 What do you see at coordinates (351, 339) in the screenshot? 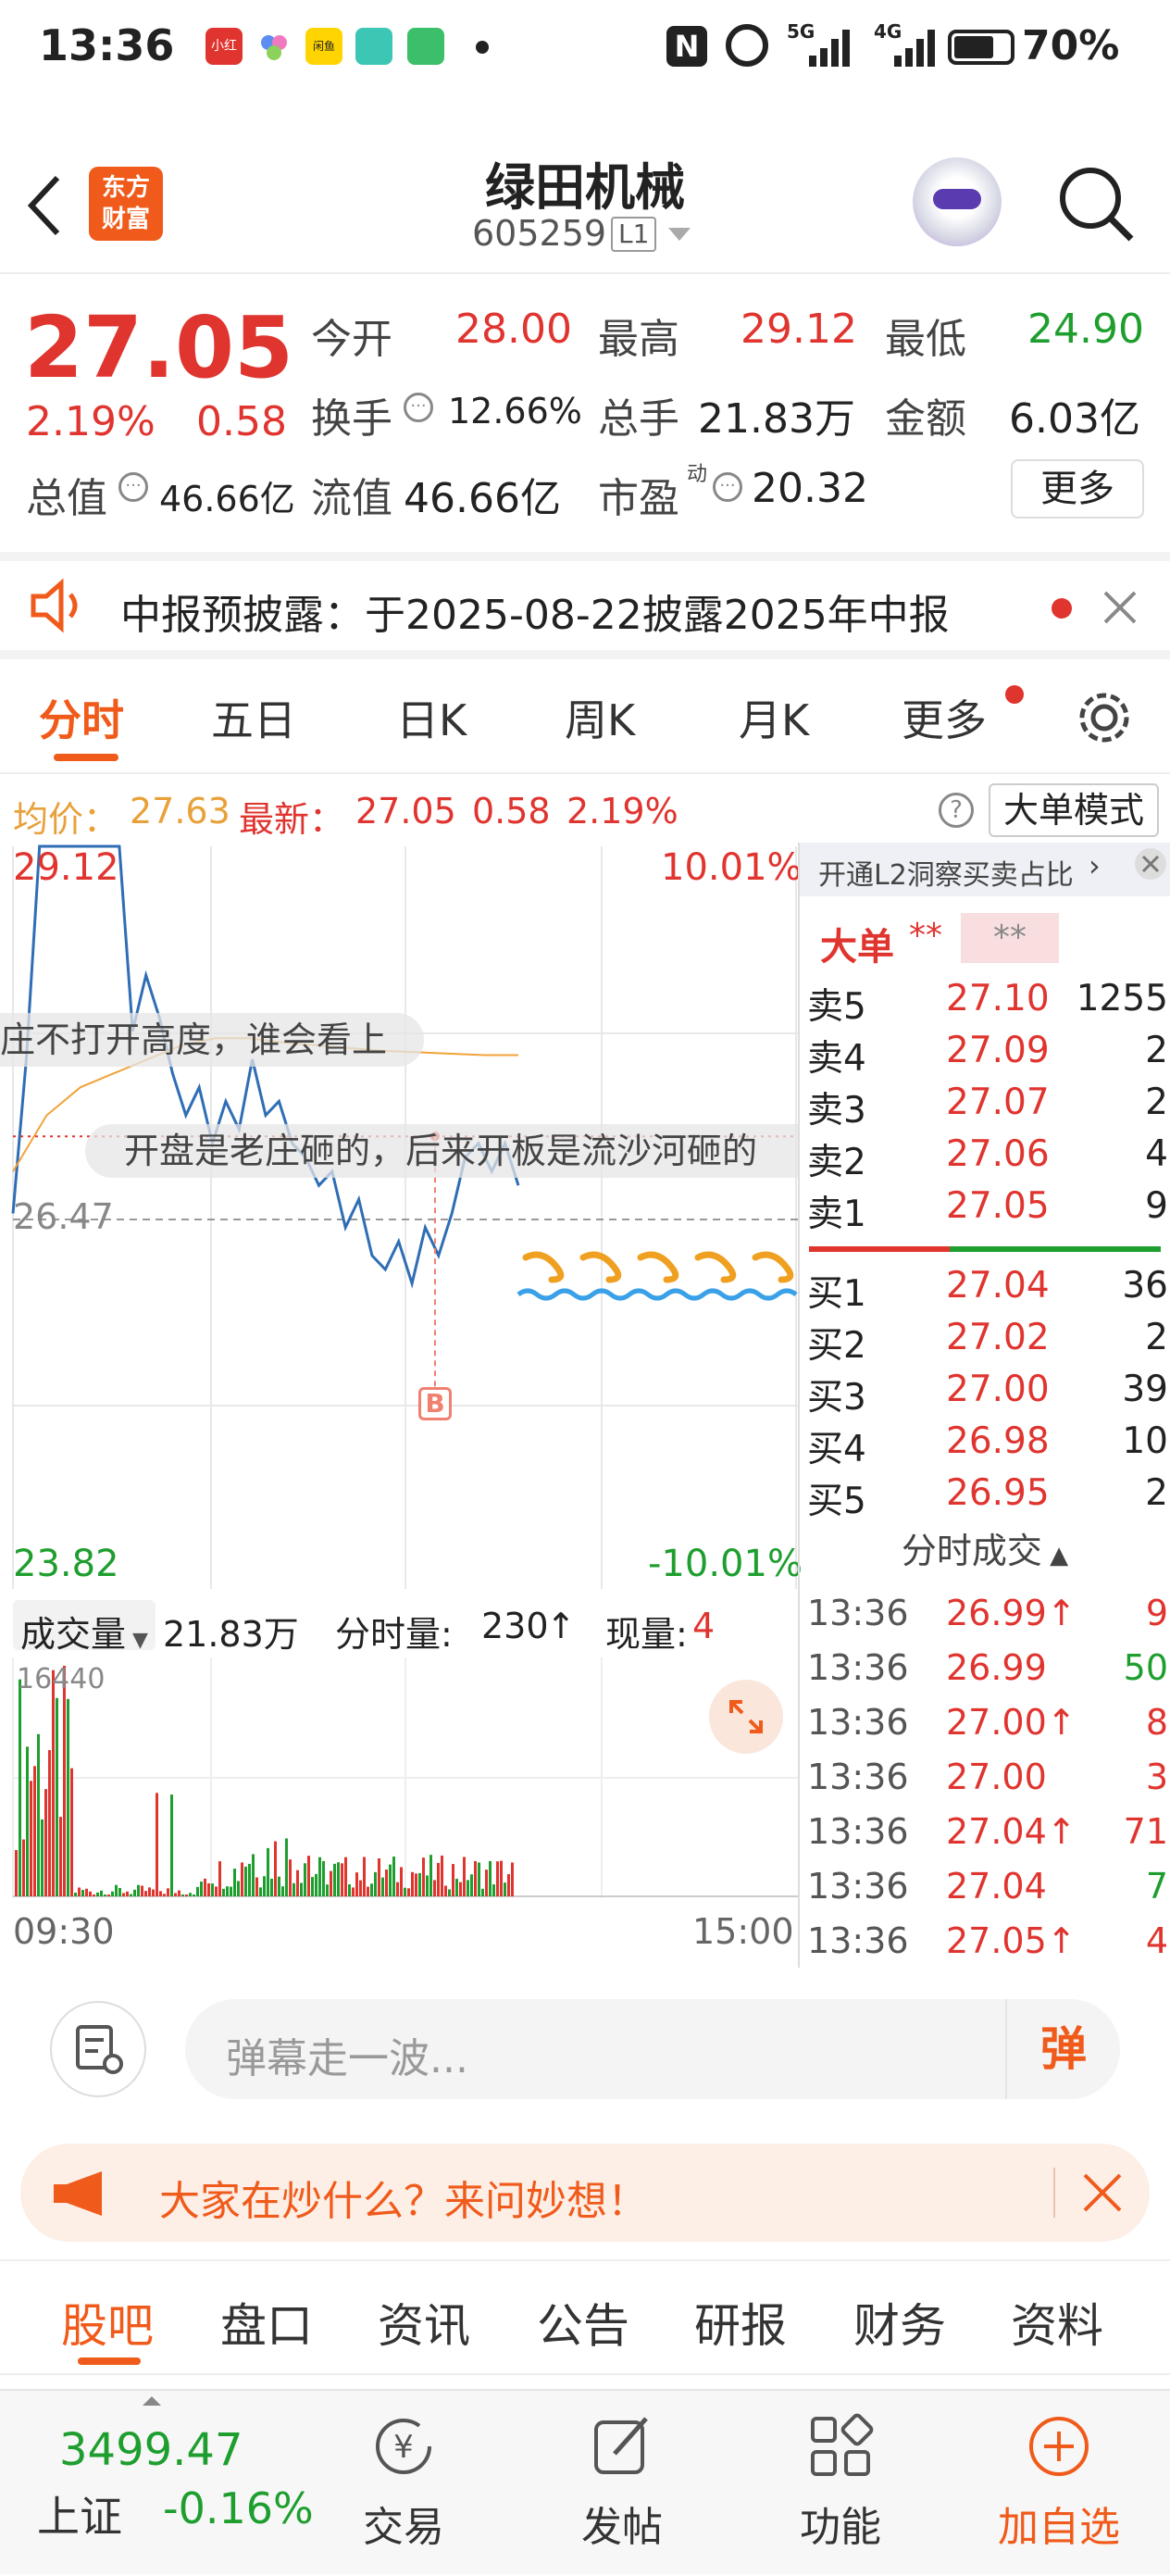
I see `open-label: 今开` at bounding box center [351, 339].